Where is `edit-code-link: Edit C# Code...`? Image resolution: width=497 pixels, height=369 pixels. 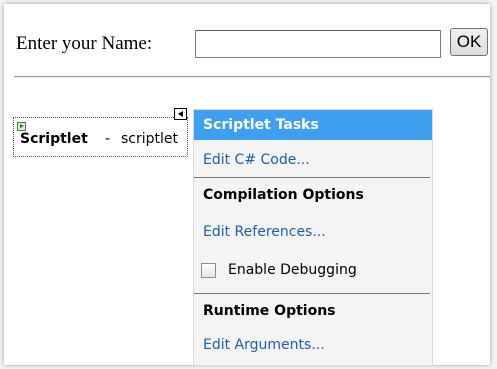
edit-code-link: Edit C# Code... is located at coordinates (256, 160).